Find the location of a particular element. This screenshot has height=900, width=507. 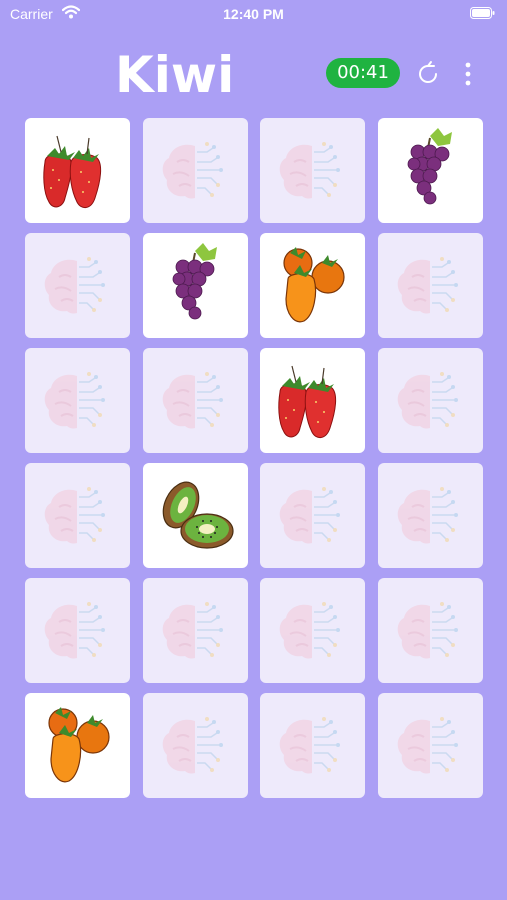

game-title: Kiwi is located at coordinates (175, 75).